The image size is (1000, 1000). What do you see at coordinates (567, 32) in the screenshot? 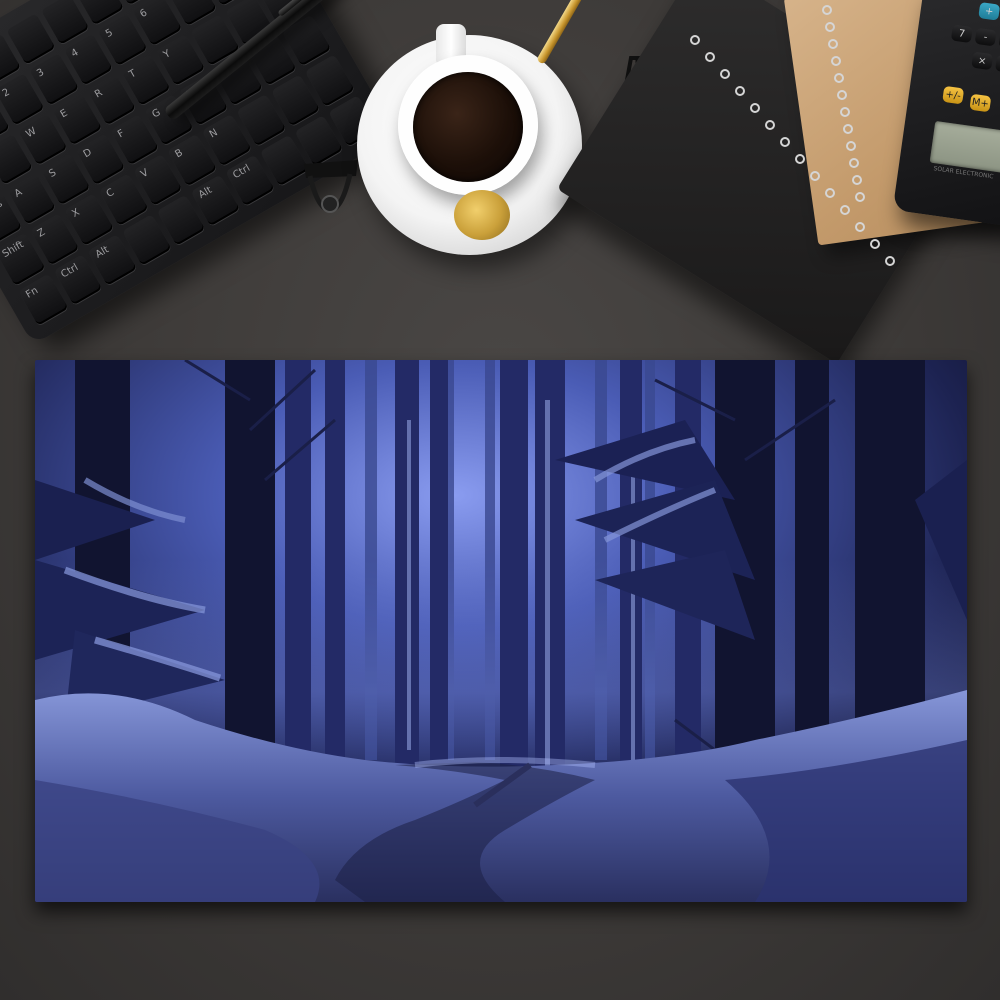
I see `gold-spoon-handle` at bounding box center [567, 32].